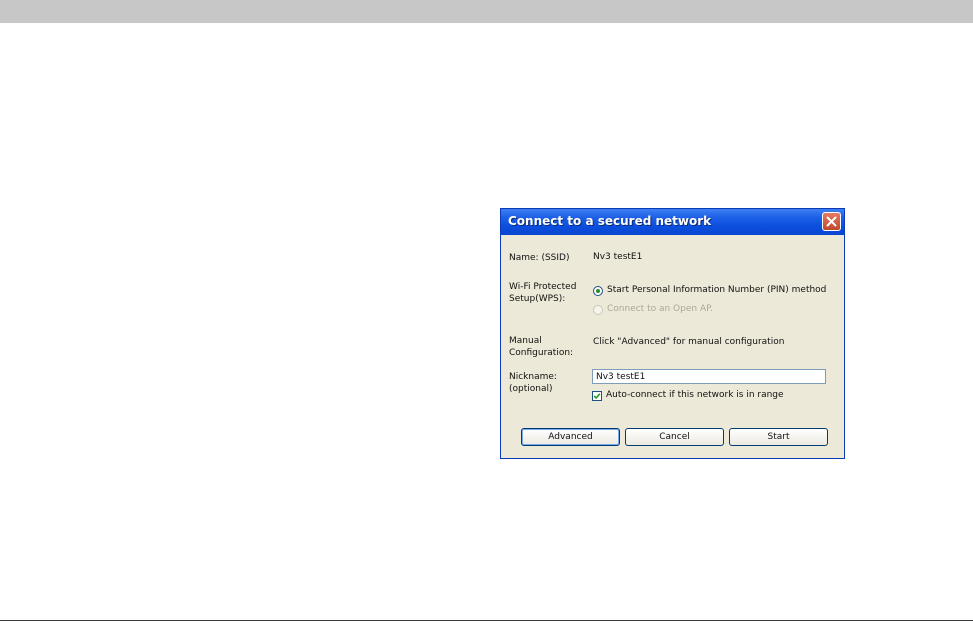 The image size is (973, 624). Describe the element at coordinates (570, 437) in the screenshot. I see `advanced-button: Advanced` at that location.